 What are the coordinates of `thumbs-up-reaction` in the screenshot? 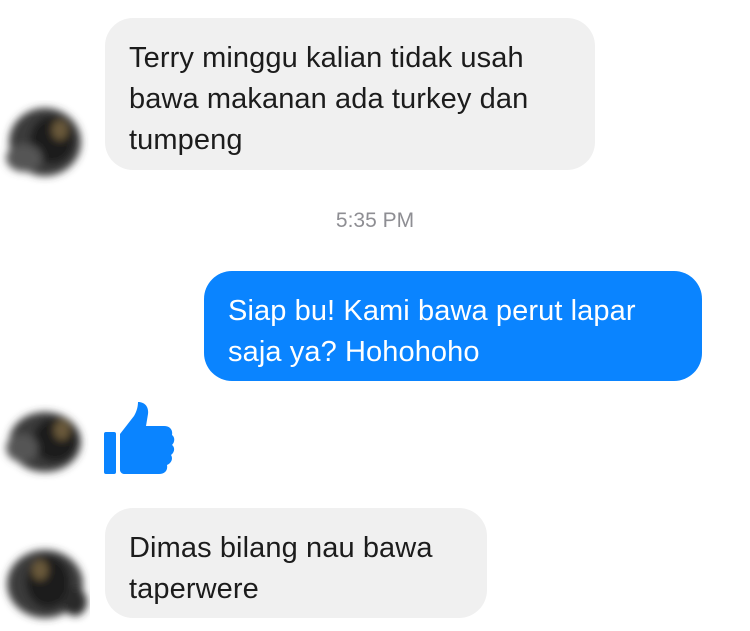 It's located at (138, 438).